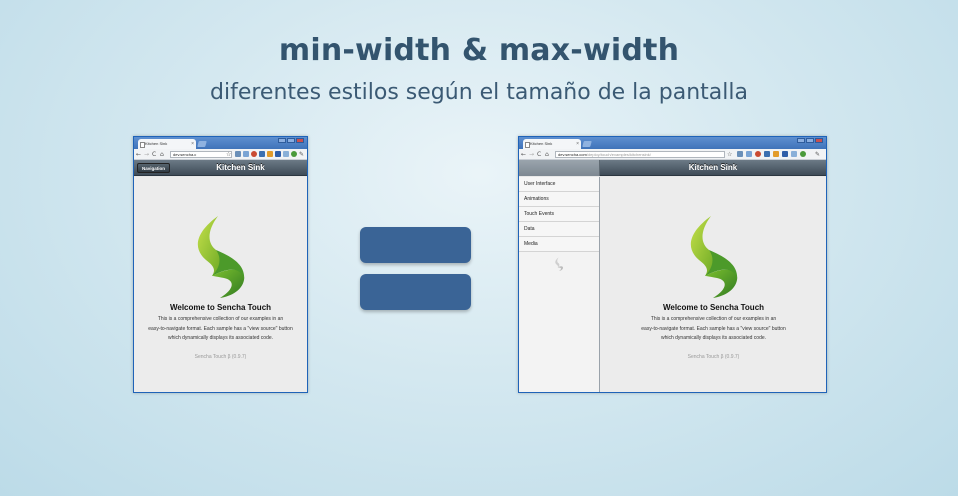 The image size is (958, 496). Describe the element at coordinates (415, 292) in the screenshot. I see `equals-bar-bottom` at that location.